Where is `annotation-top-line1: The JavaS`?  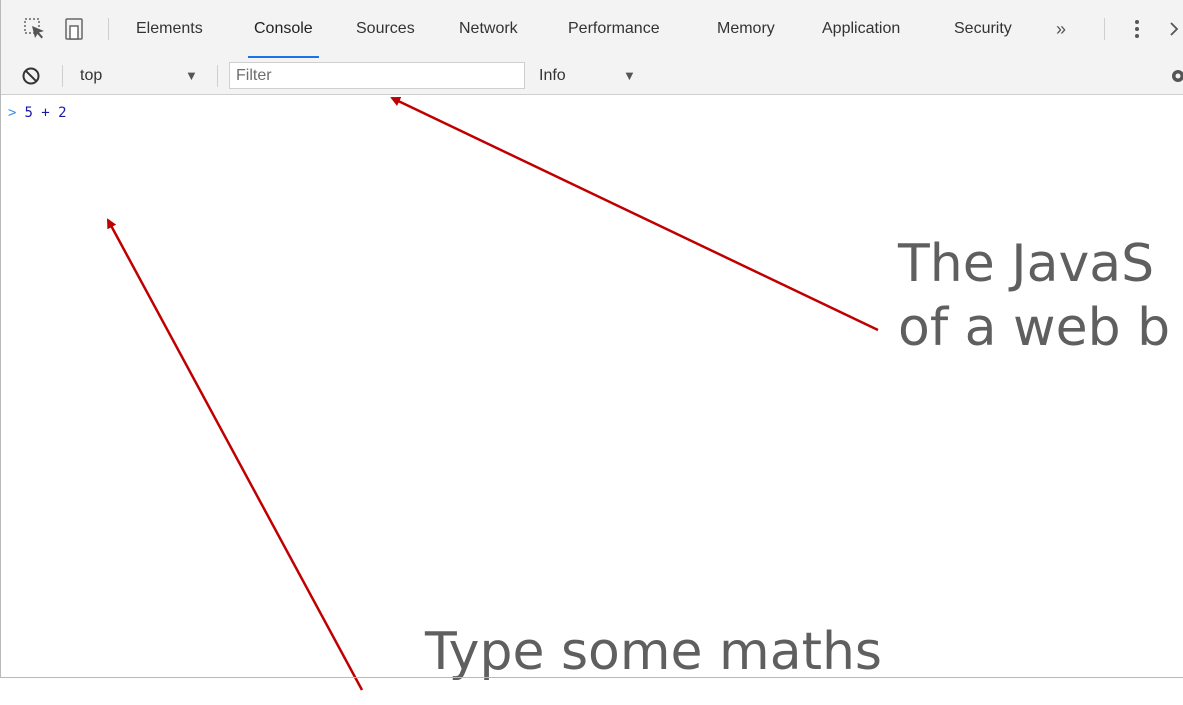
annotation-top-line1: The JavaS is located at coordinates (1026, 264).